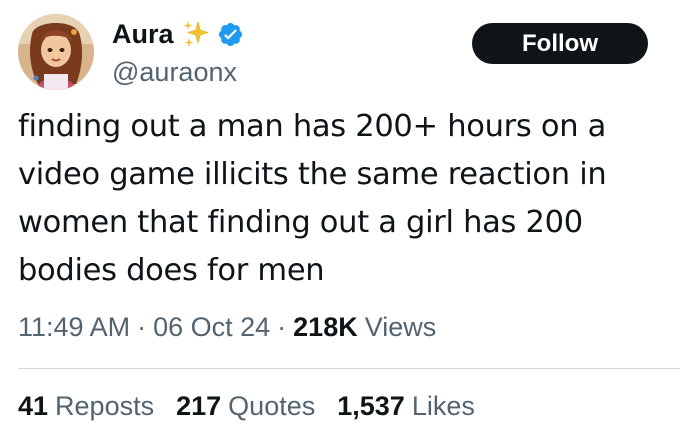 This screenshot has width=680, height=437. I want to click on user-names: Aura @auraonx, so click(178, 52).